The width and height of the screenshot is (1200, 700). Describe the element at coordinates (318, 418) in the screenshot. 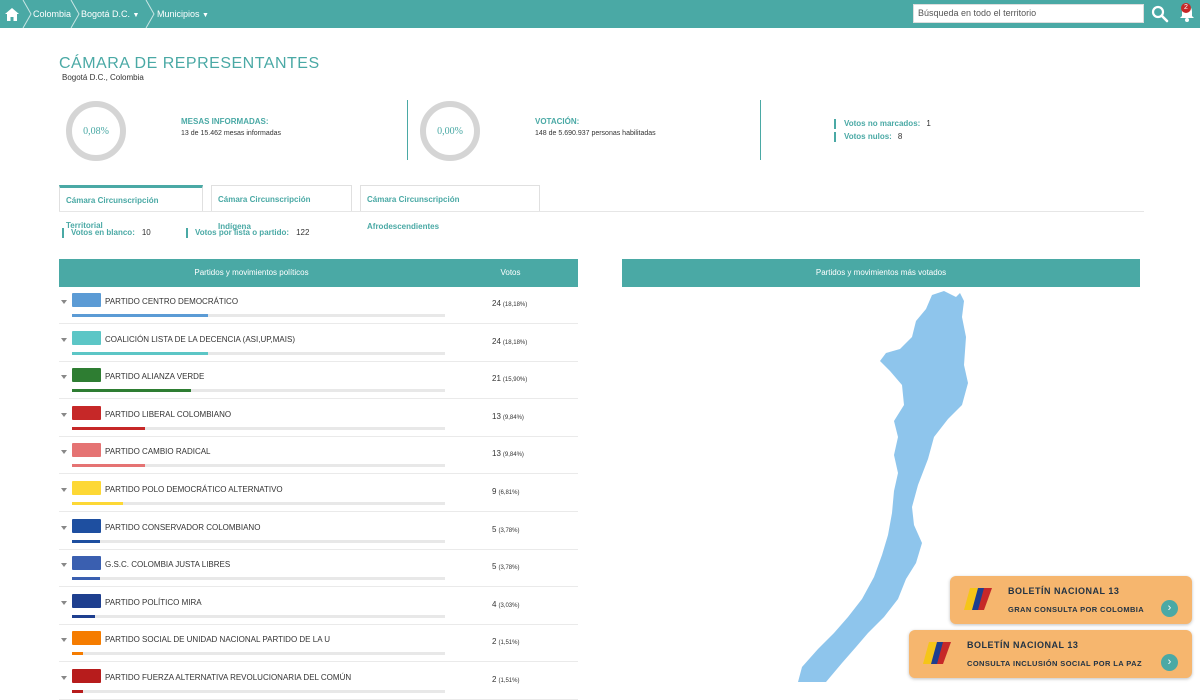

I see `table-row: PARTIDO LIBERAL COLOMBIANO 13 (9,84%)` at that location.